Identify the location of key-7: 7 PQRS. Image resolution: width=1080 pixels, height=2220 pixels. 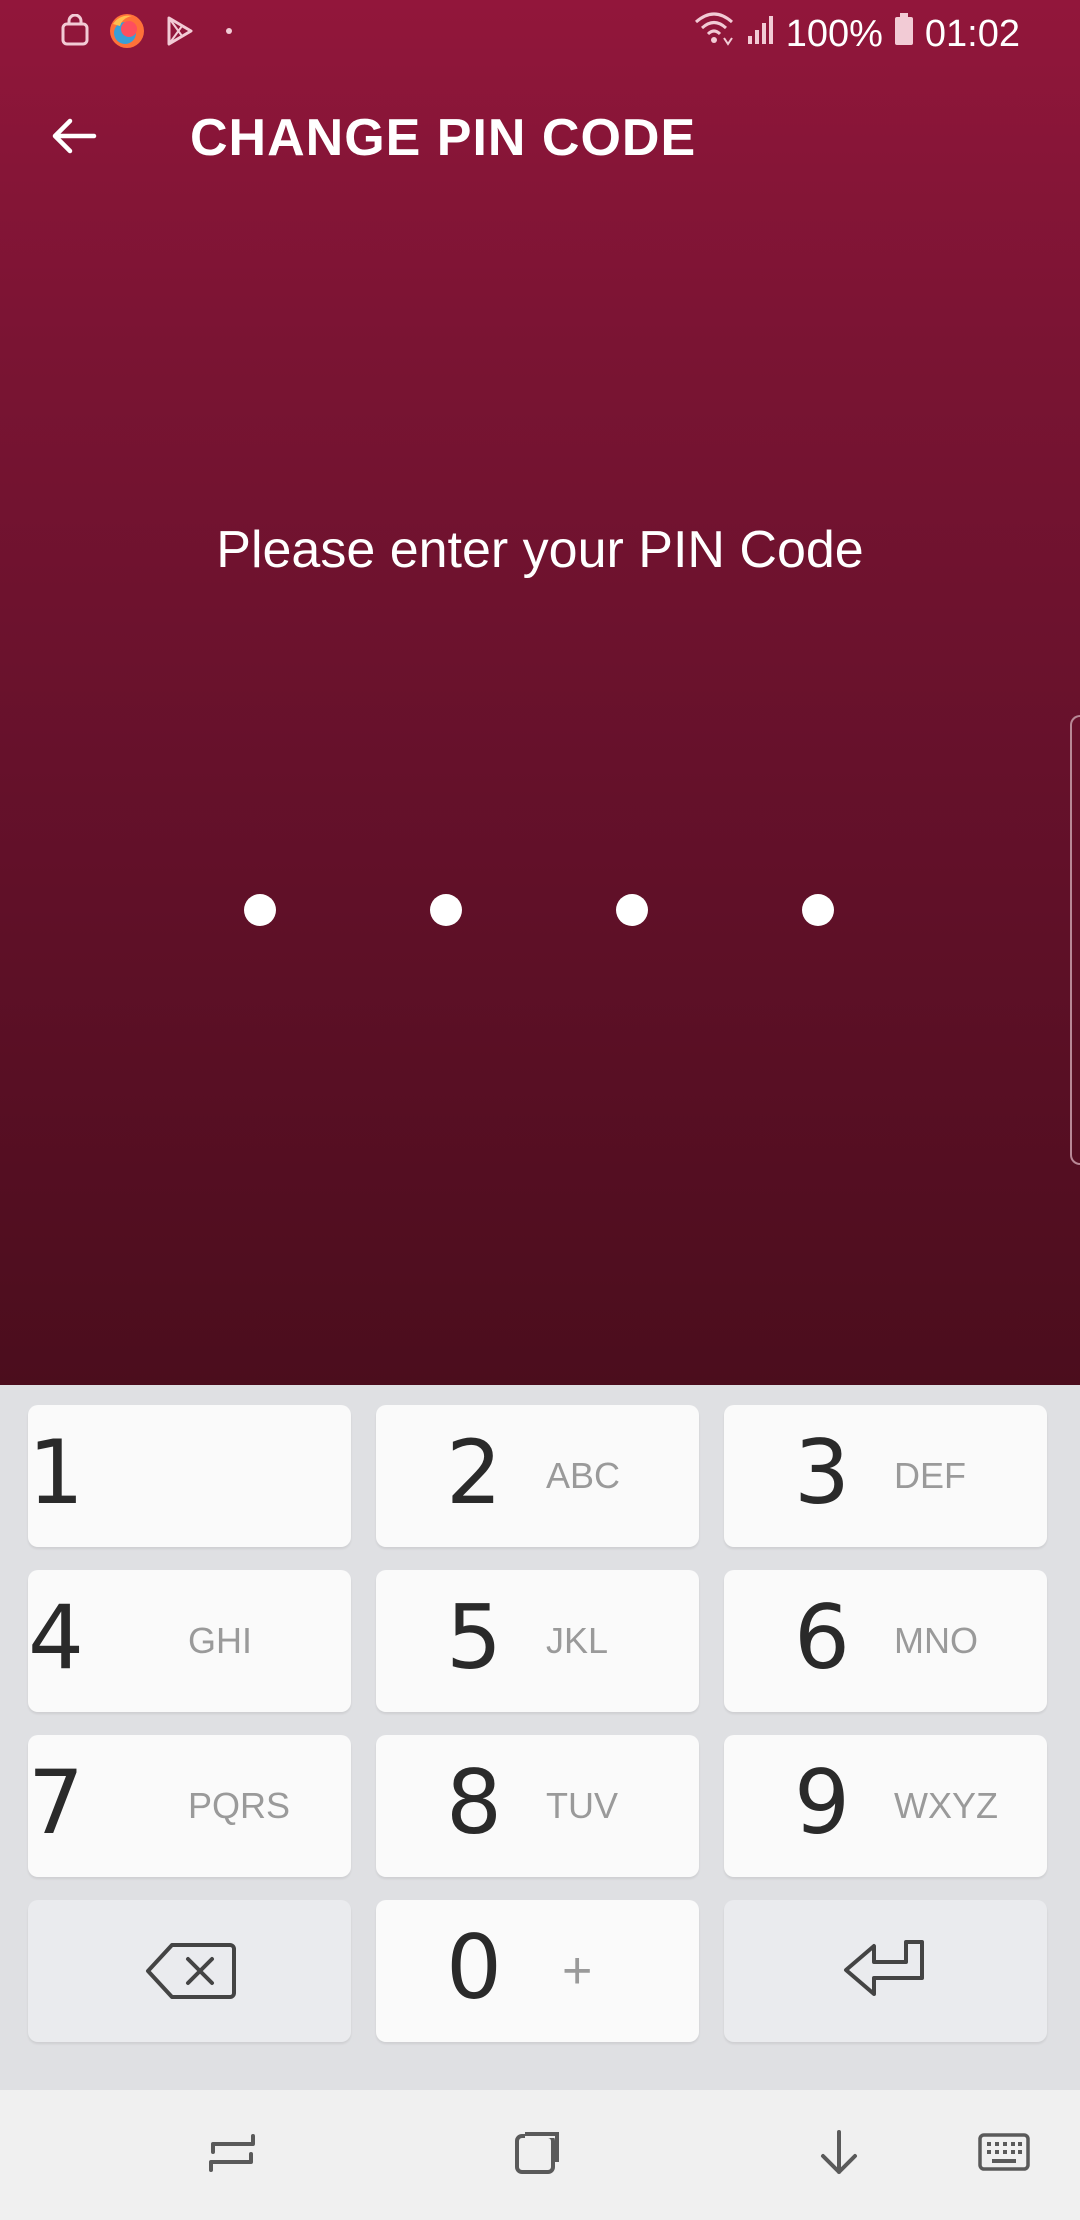
(189, 1806).